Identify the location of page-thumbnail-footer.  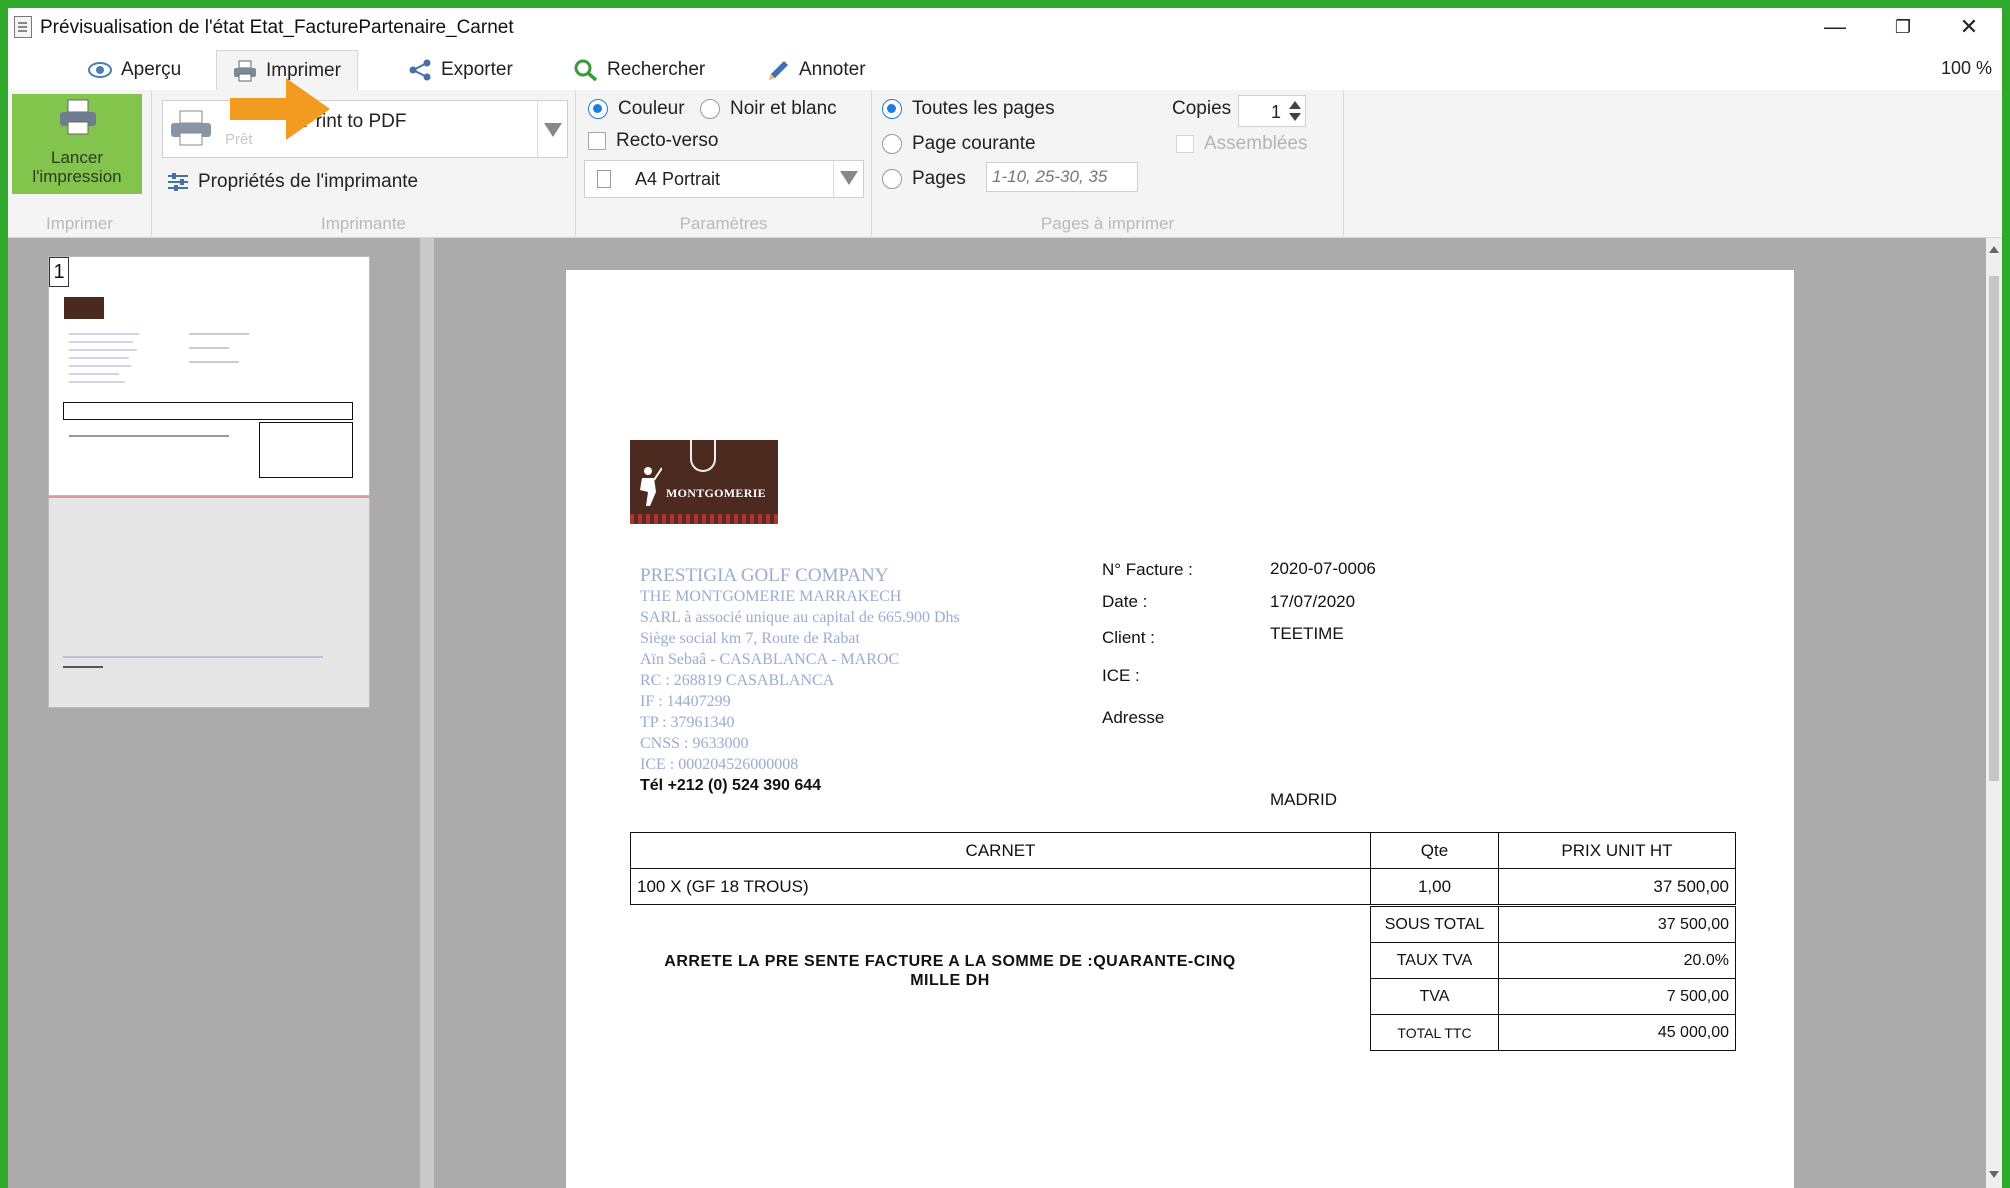
(209, 602).